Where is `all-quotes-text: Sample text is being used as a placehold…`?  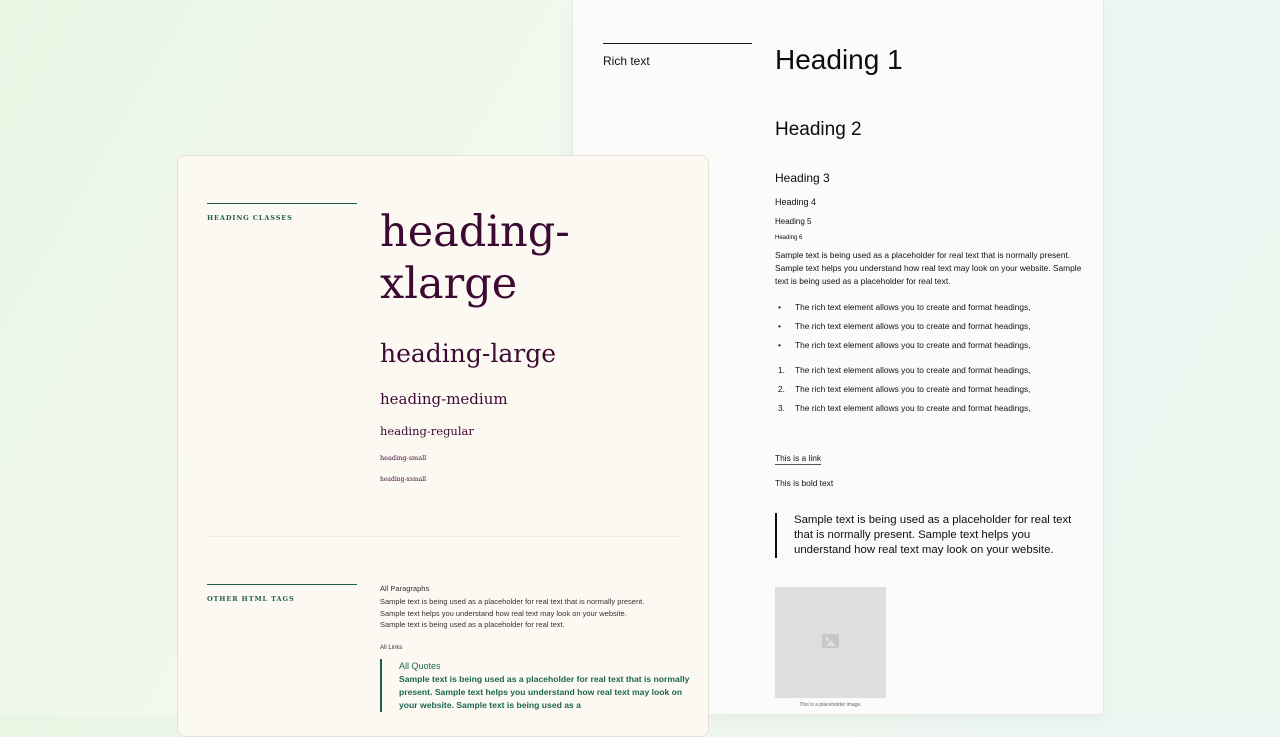
all-quotes-text: Sample text is being used as a placehold… is located at coordinates (544, 692).